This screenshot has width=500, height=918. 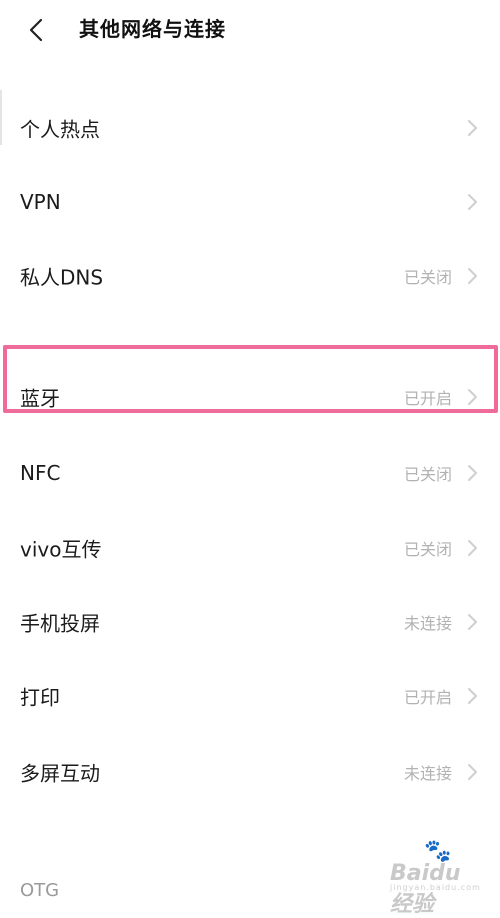 I want to click on item-label: 多屏互动, so click(x=60, y=773).